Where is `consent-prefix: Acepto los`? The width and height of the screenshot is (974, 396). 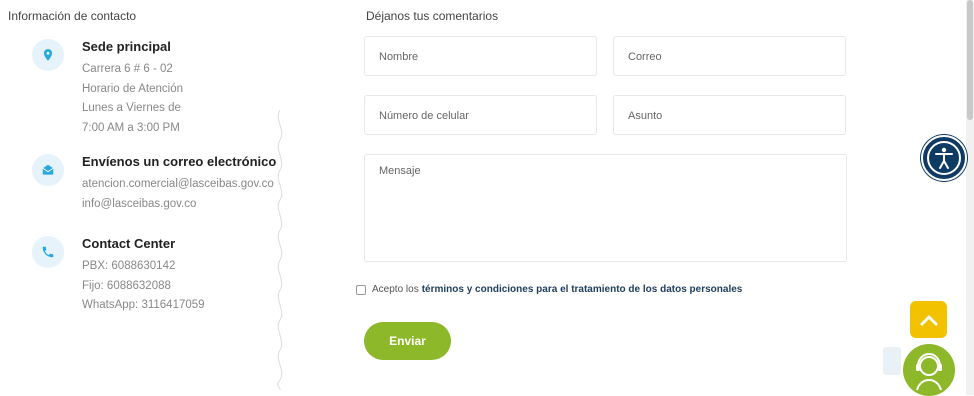 consent-prefix: Acepto los is located at coordinates (395, 289).